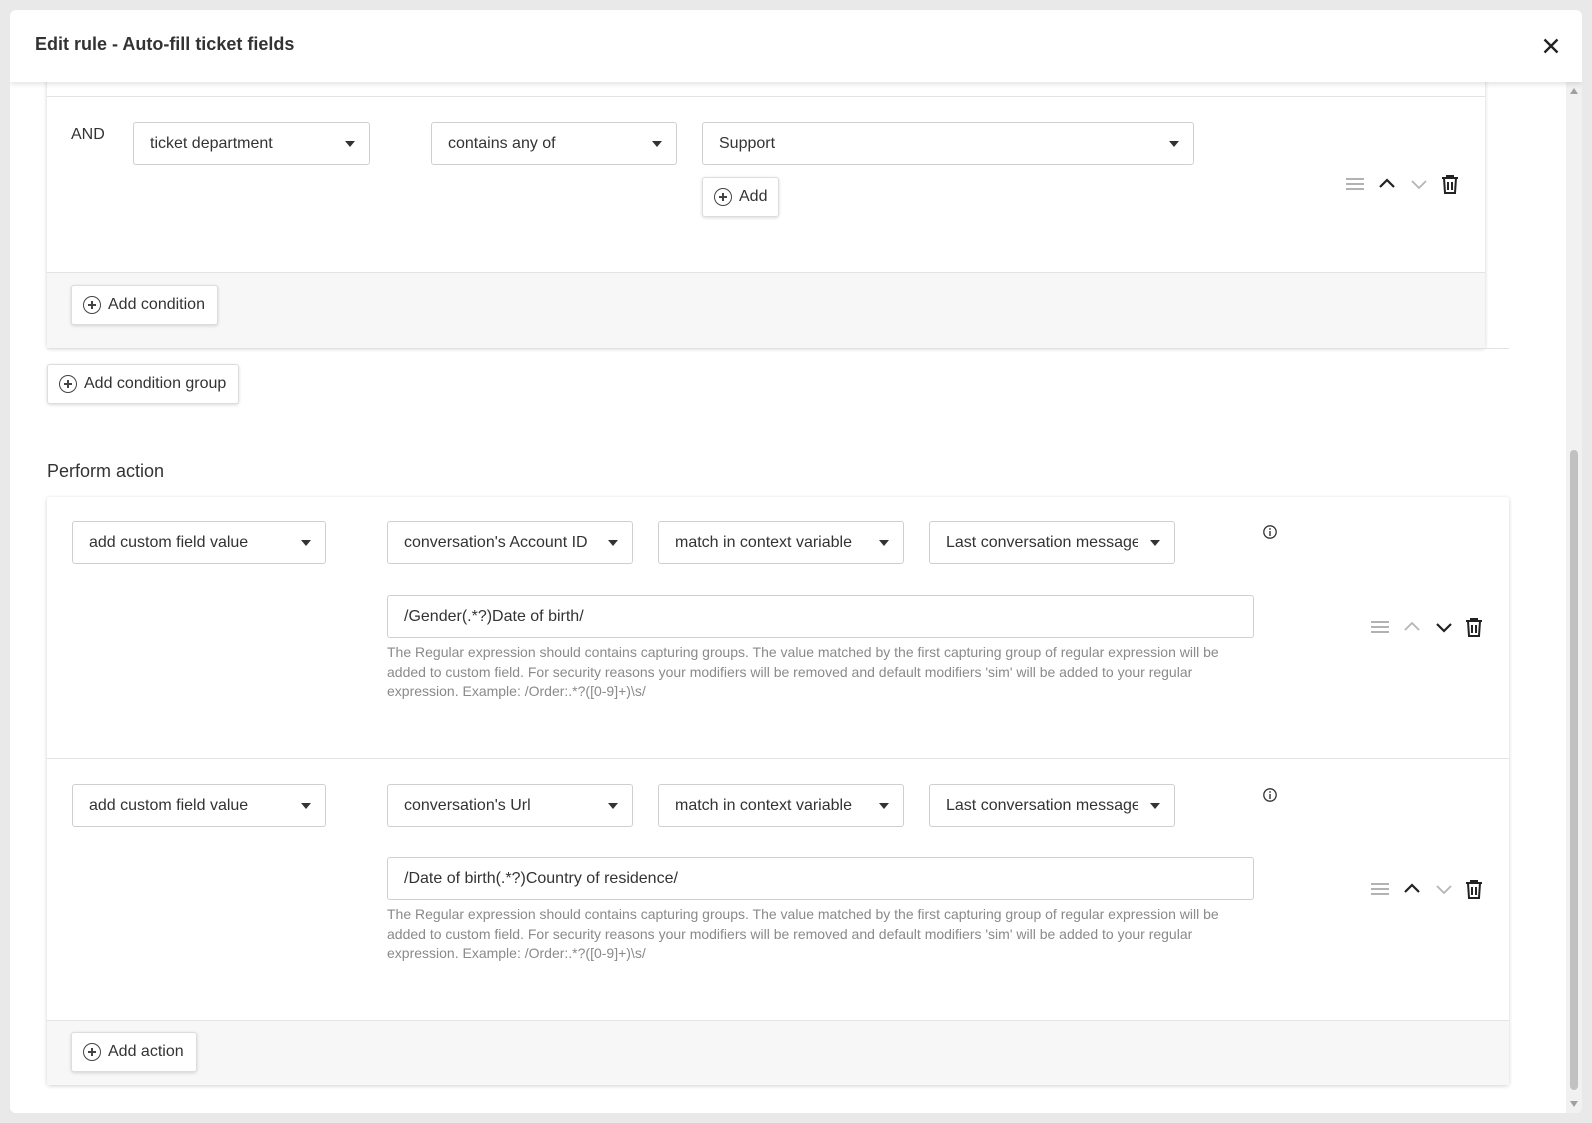 Image resolution: width=1592 pixels, height=1123 pixels. What do you see at coordinates (88, 134) in the screenshot?
I see `condition-operator-label: AND` at bounding box center [88, 134].